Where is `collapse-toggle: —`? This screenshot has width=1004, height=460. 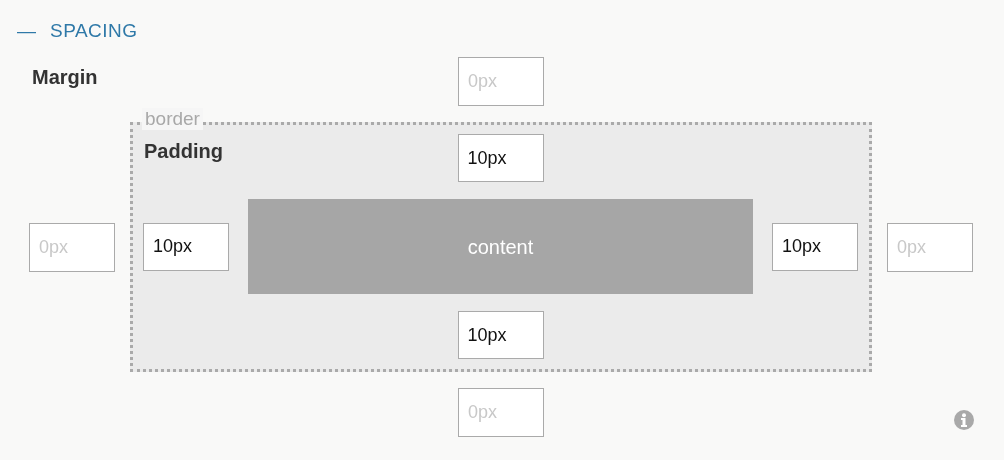
collapse-toggle: — is located at coordinates (33, 31).